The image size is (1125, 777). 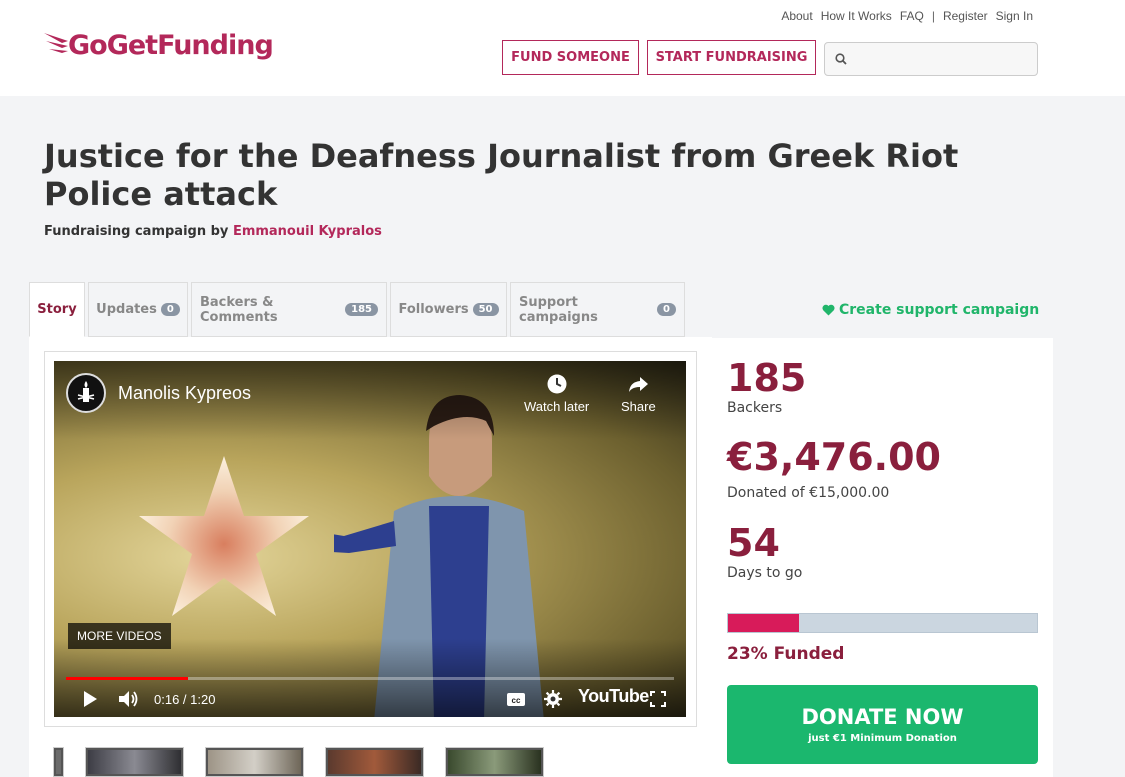 I want to click on video-progress-fill, so click(x=127, y=678).